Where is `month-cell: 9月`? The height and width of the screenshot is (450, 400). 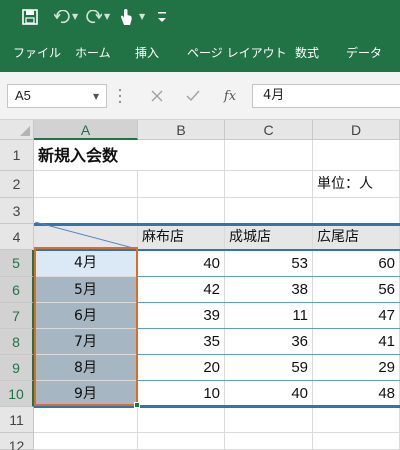
month-cell: 9月 is located at coordinates (86, 394).